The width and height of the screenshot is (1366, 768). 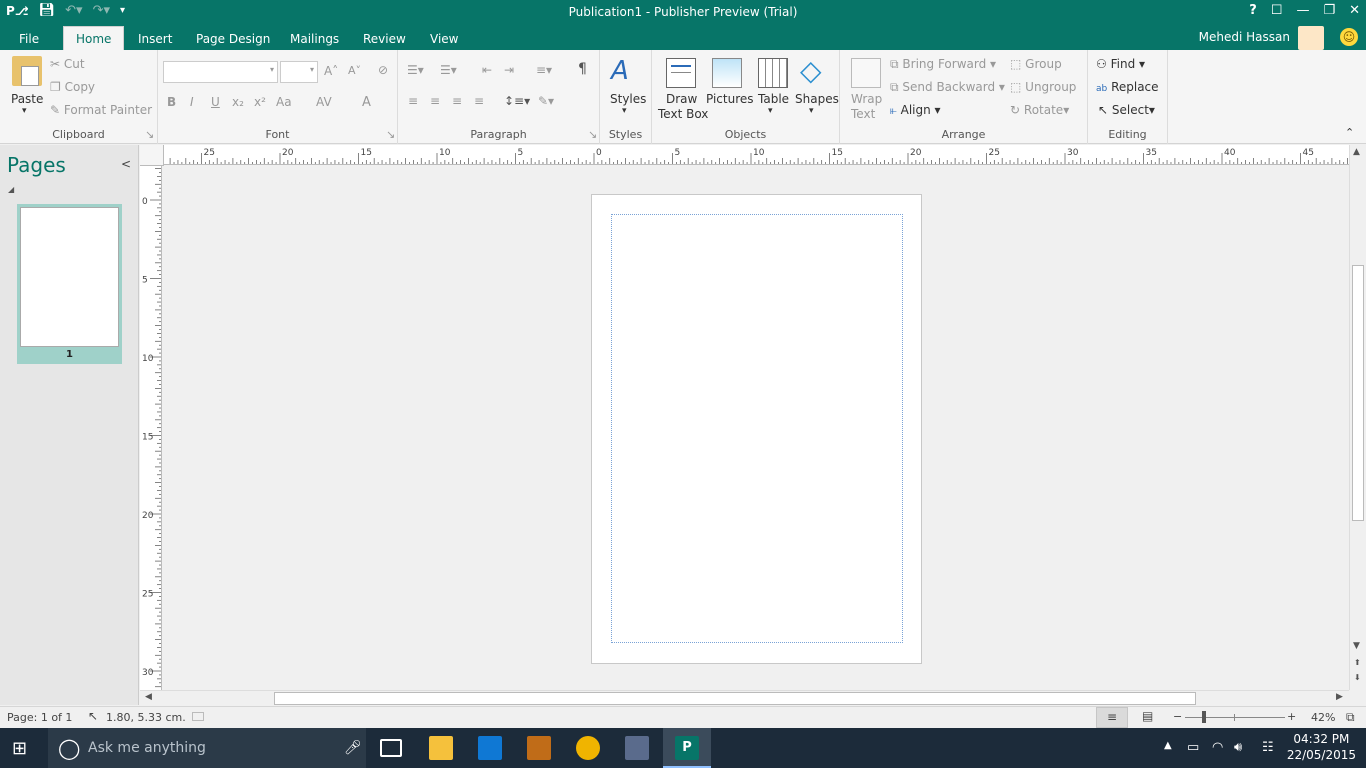 I want to click on font-name-select: ▾, so click(x=220, y=72).